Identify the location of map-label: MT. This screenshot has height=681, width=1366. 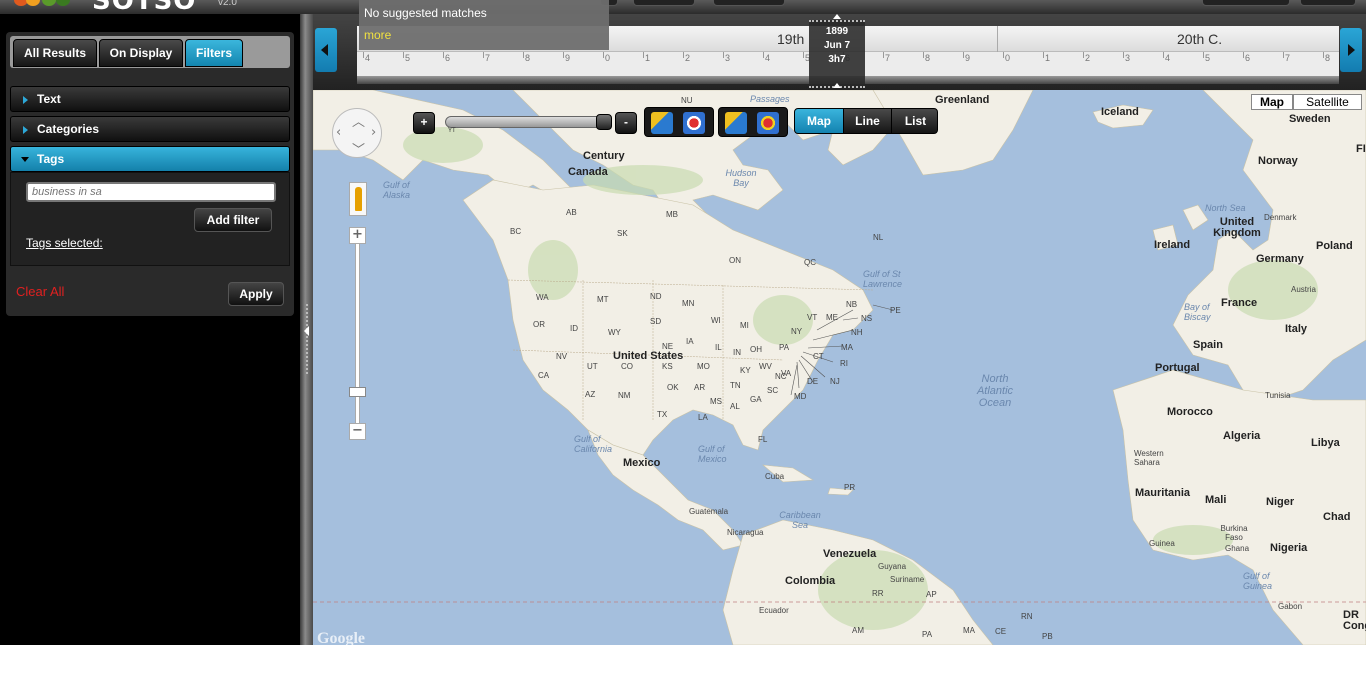
(603, 299).